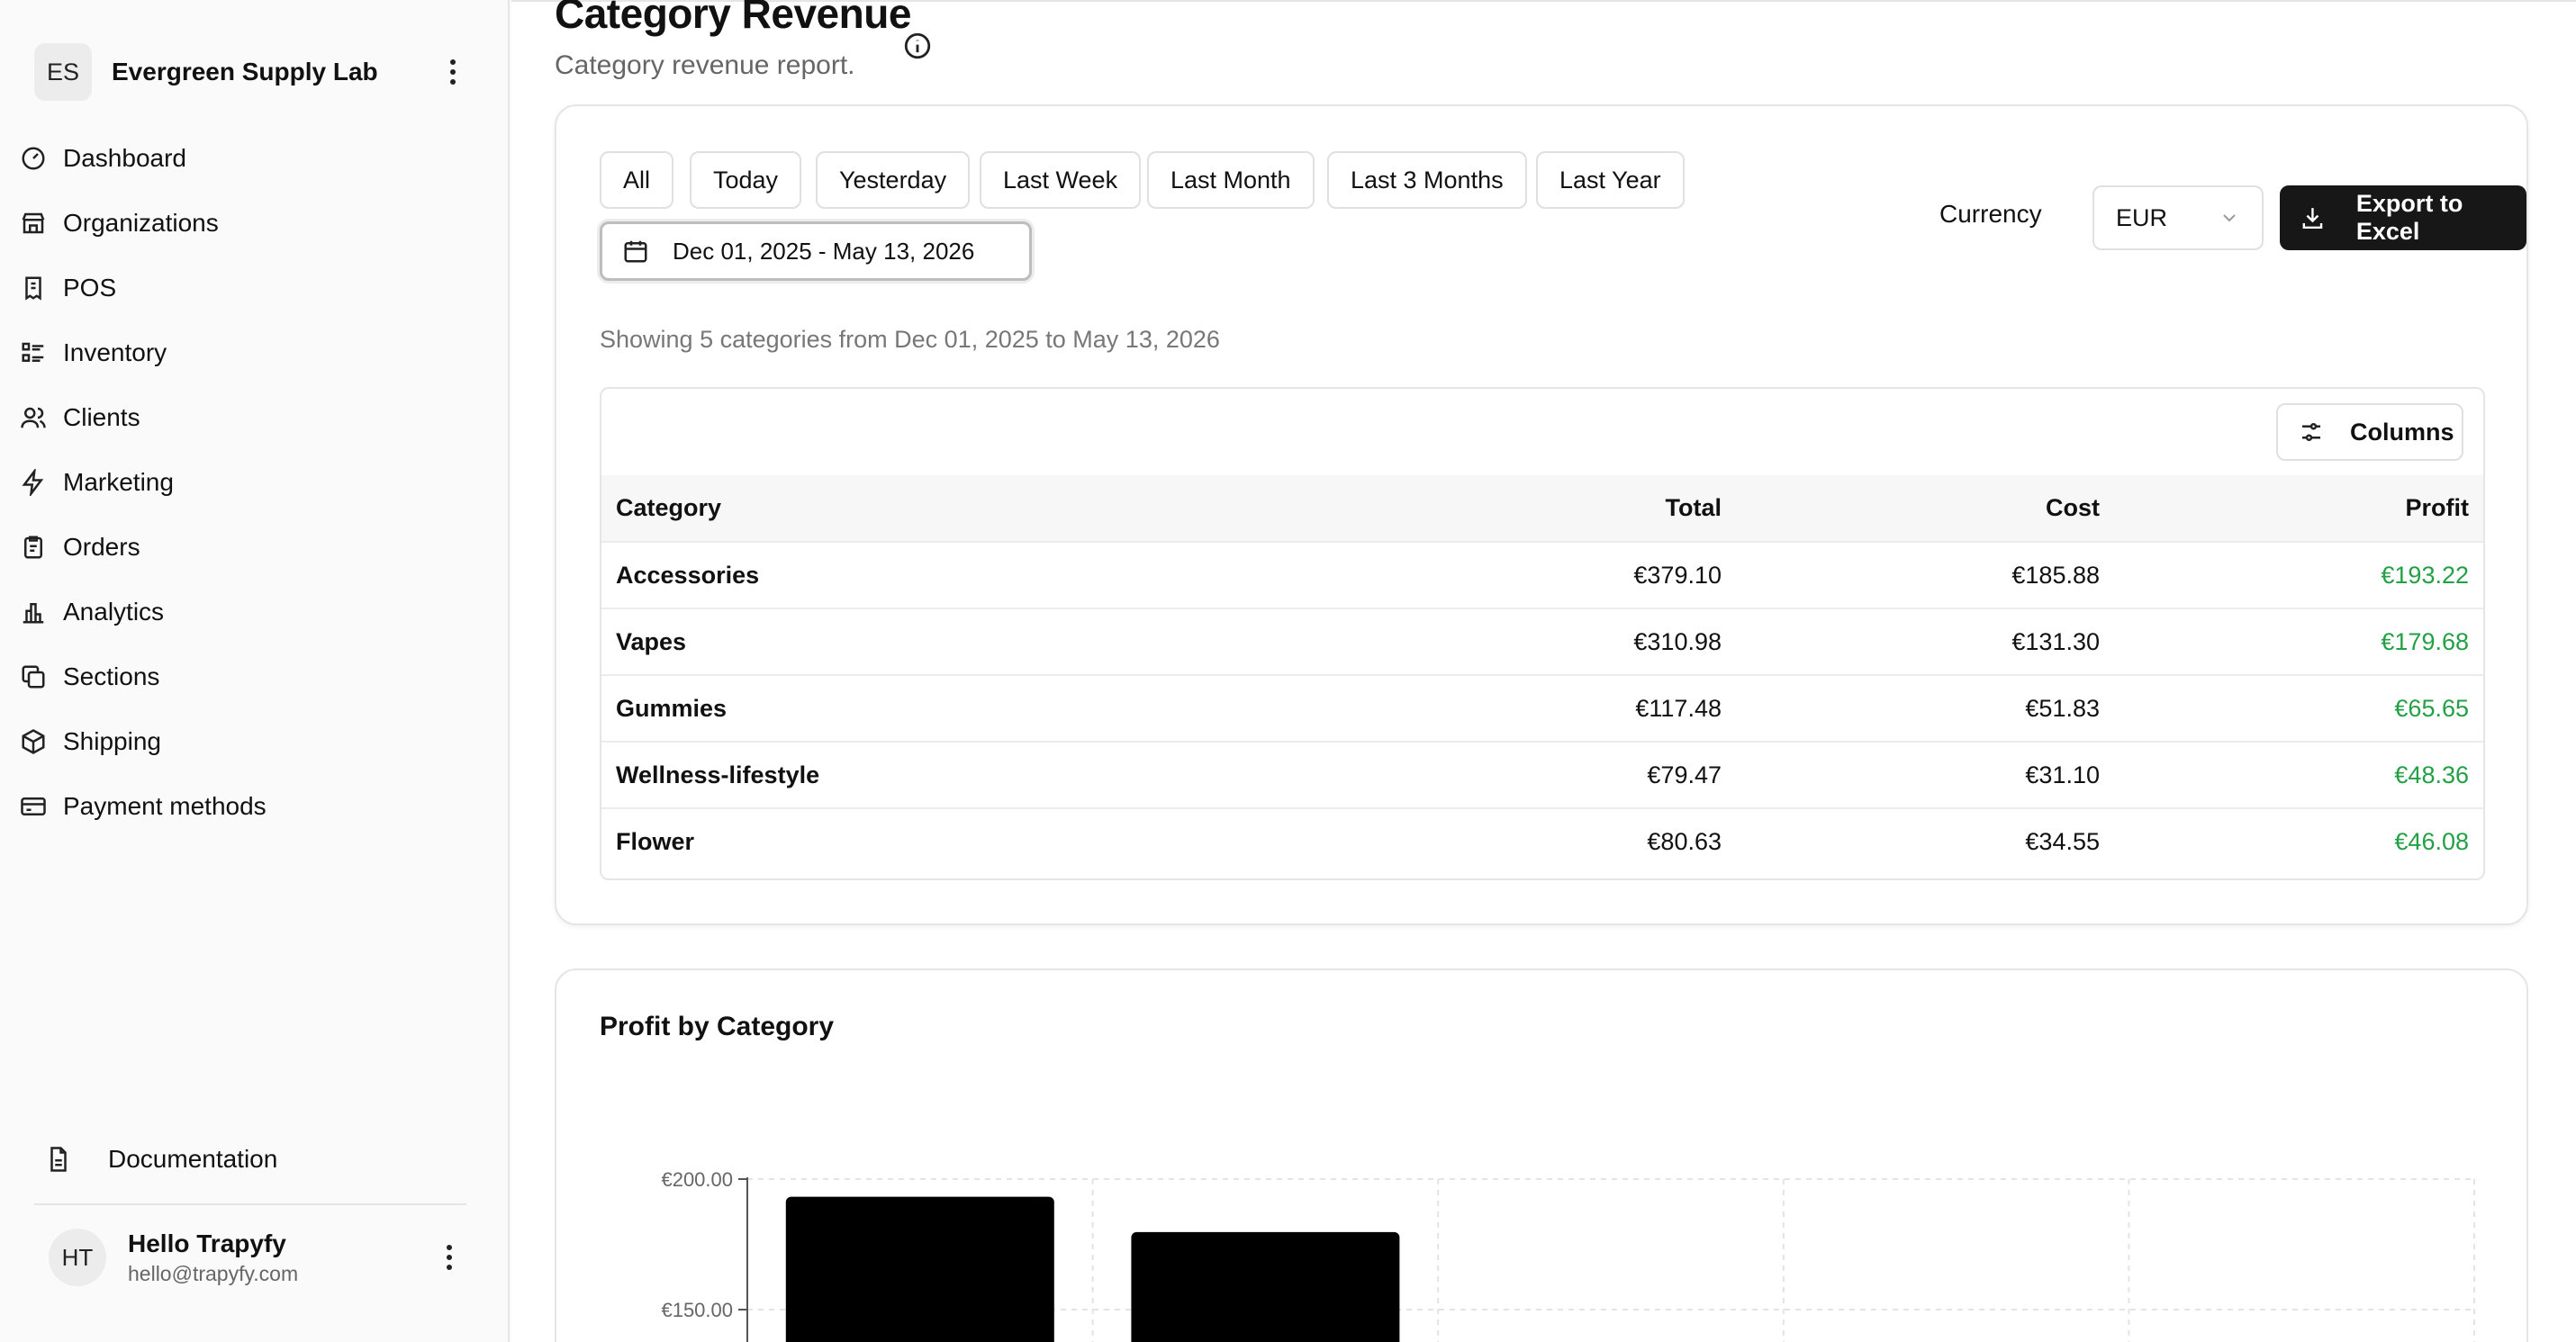 The height and width of the screenshot is (1342, 2576). I want to click on sidebar-item-label: Analytics, so click(114, 612).